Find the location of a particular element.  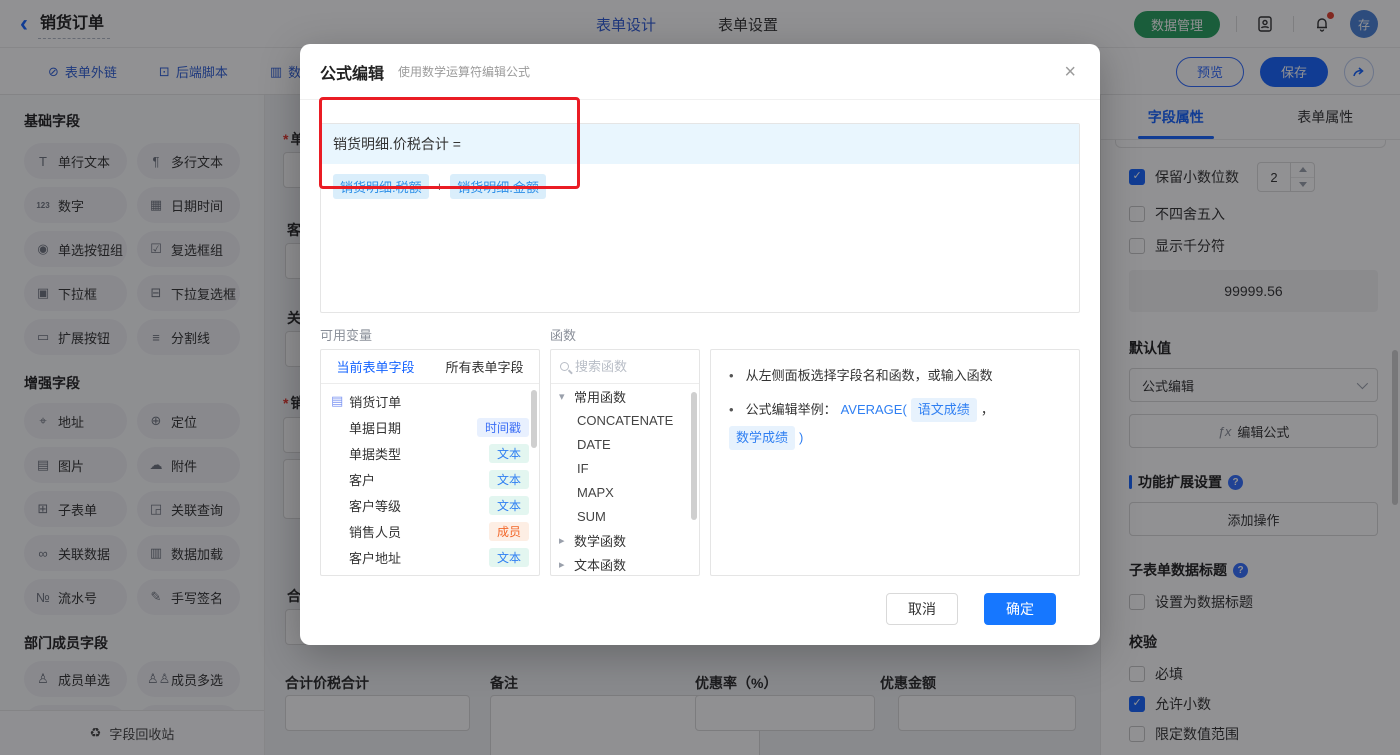

comma: ， is located at coordinates (987, 409).